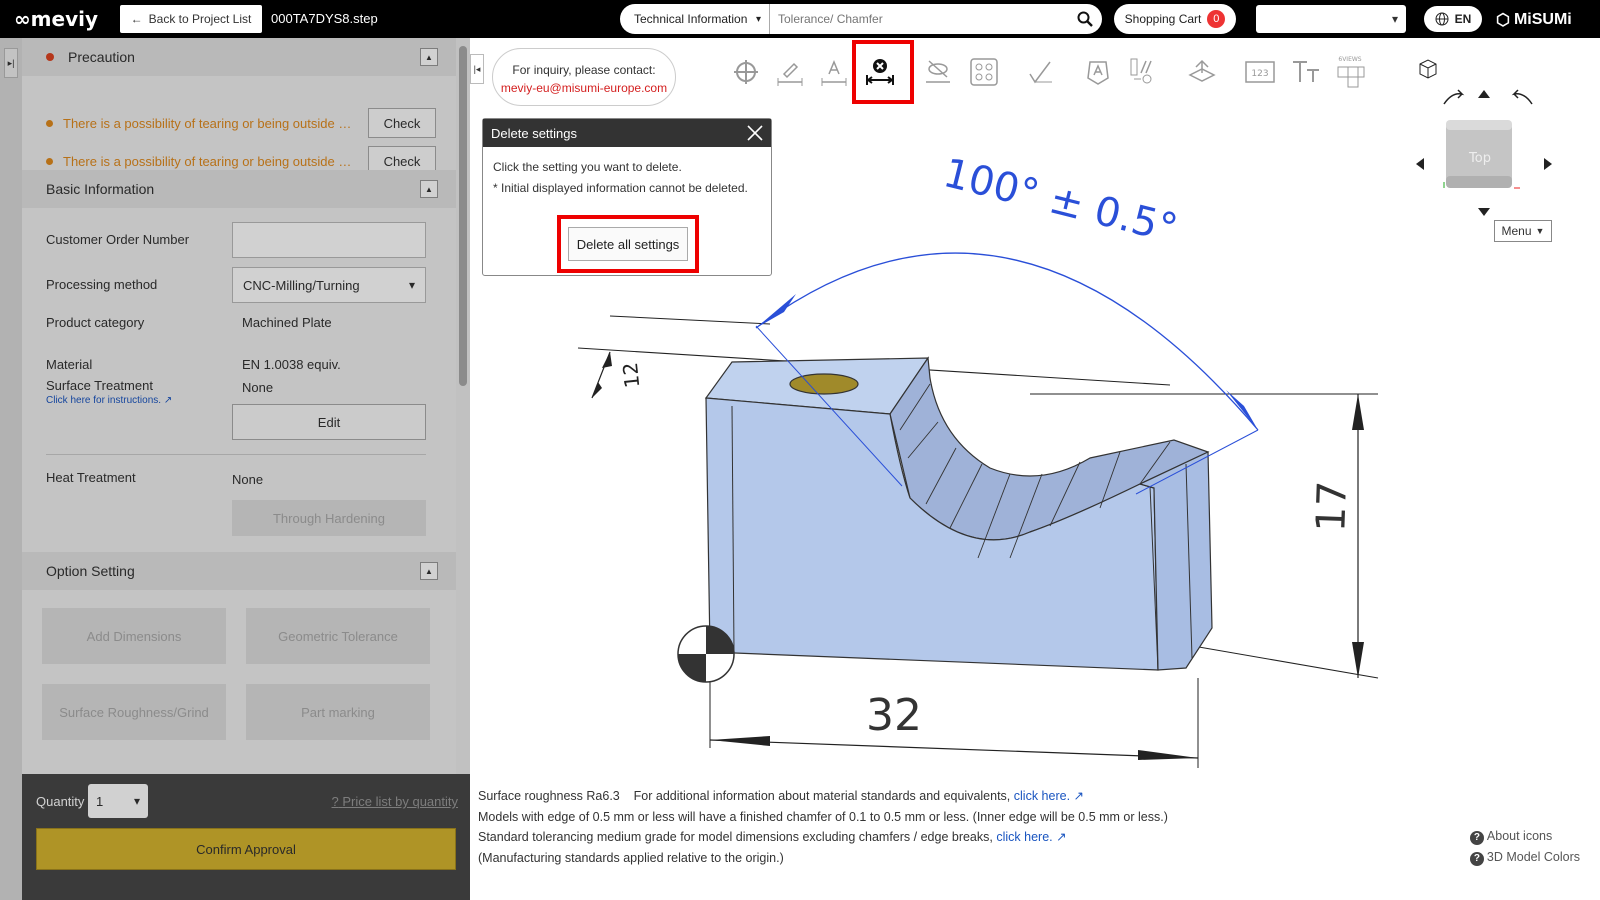 This screenshot has height=900, width=1600. What do you see at coordinates (60, 801) in the screenshot?
I see `quantity-label: Quantity` at bounding box center [60, 801].